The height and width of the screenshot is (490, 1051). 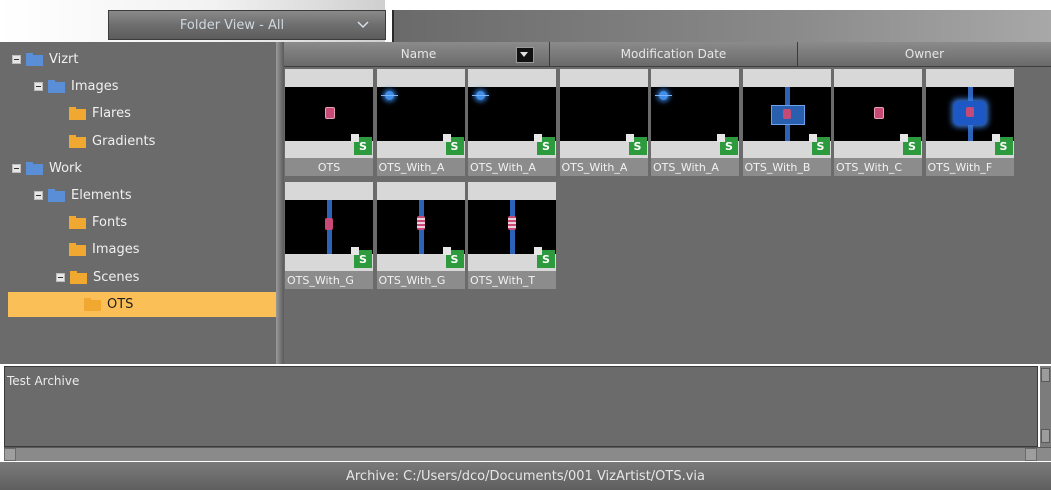 I want to click on tree-item-elements: Elements, so click(x=83, y=195).